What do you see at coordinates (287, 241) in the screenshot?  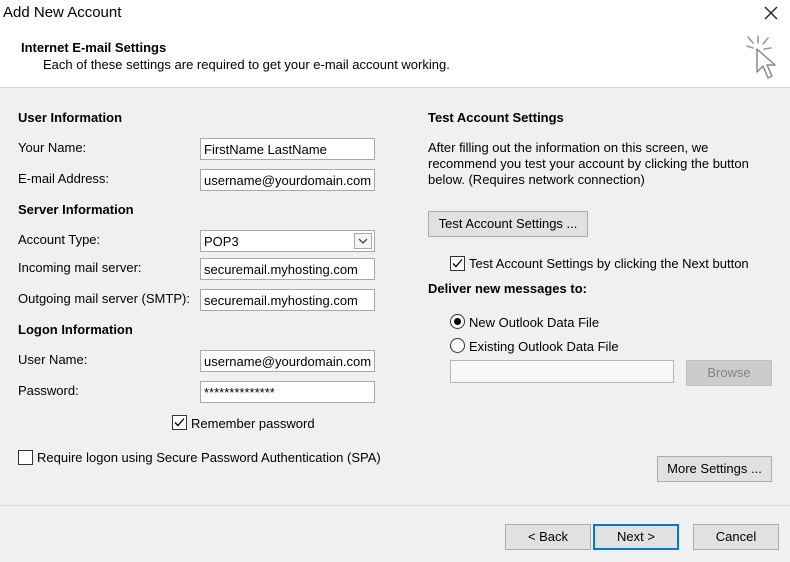 I see `account-type-select: POP3` at bounding box center [287, 241].